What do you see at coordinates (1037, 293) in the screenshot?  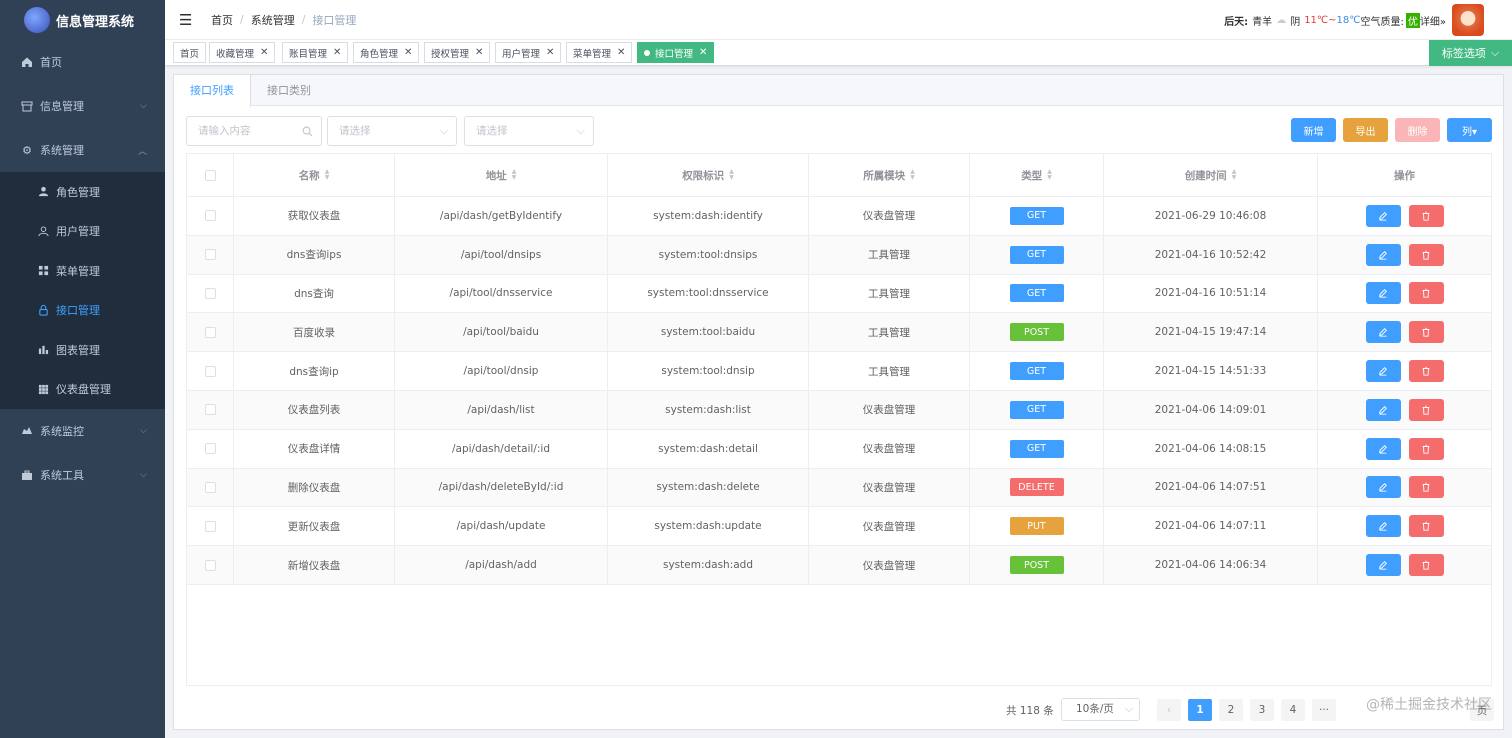 I see `cell-type: GET` at bounding box center [1037, 293].